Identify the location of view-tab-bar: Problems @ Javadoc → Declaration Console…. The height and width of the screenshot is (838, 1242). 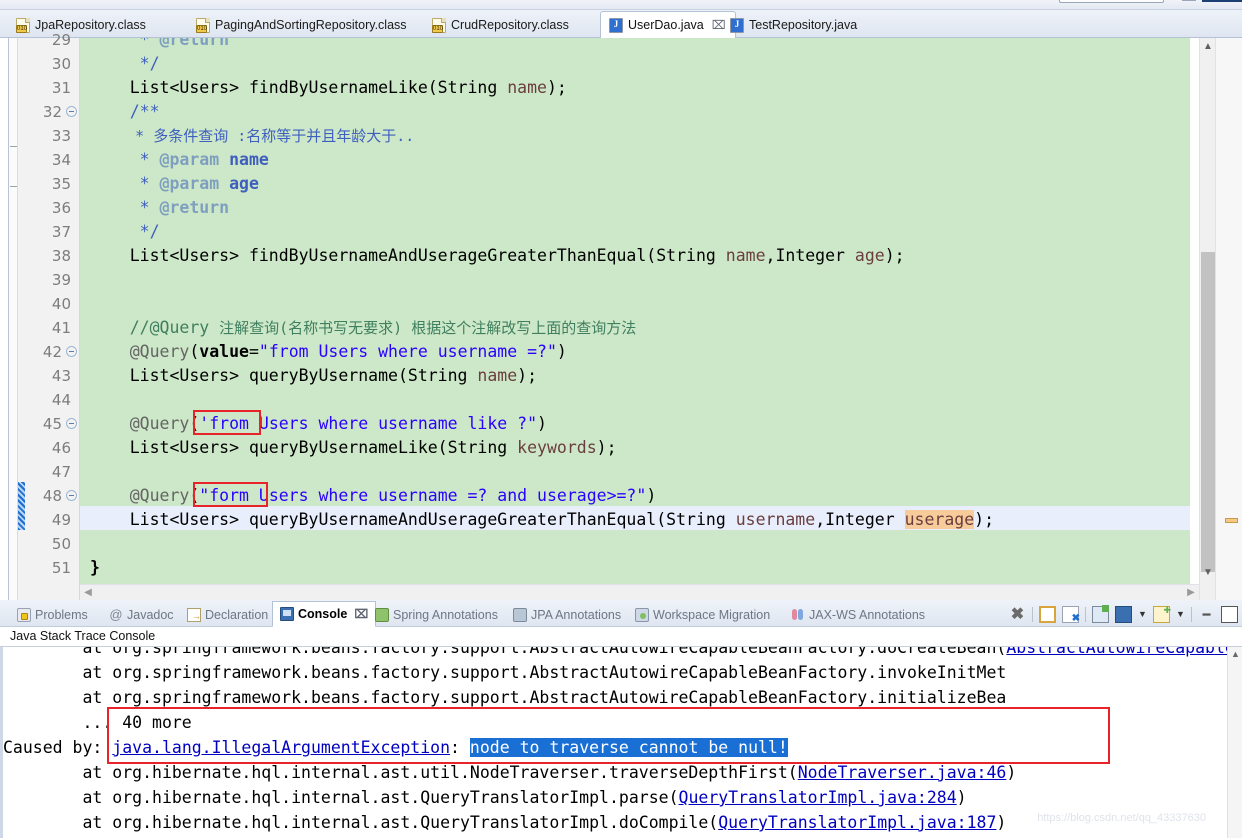
(621, 613).